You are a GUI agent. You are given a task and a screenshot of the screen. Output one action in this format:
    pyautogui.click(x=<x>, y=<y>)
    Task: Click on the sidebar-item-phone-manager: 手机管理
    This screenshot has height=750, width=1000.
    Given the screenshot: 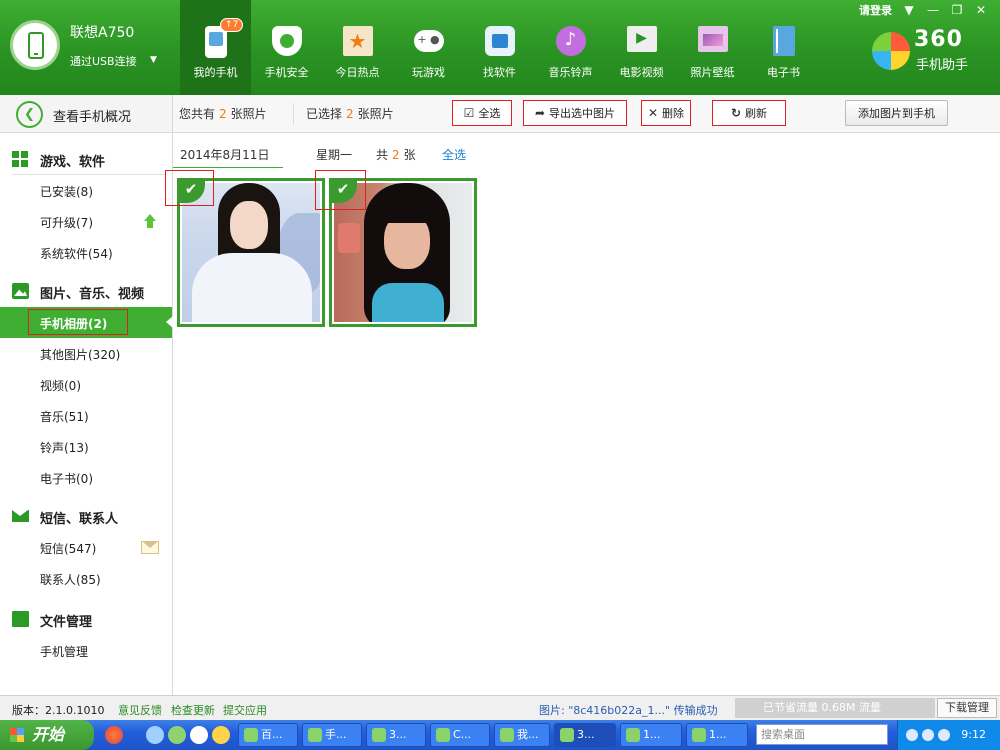 What is the action you would take?
    pyautogui.click(x=86, y=650)
    